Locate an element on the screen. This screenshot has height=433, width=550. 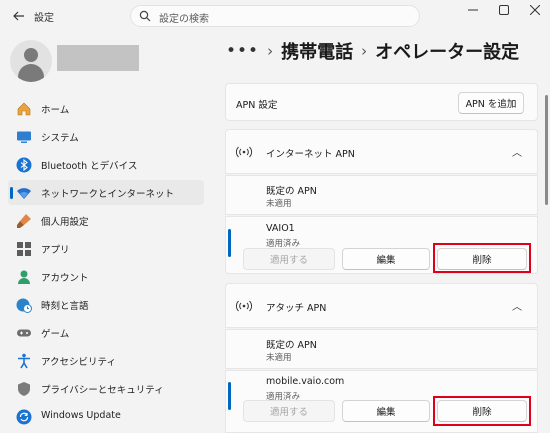
globe-clock-icon is located at coordinates (24, 305).